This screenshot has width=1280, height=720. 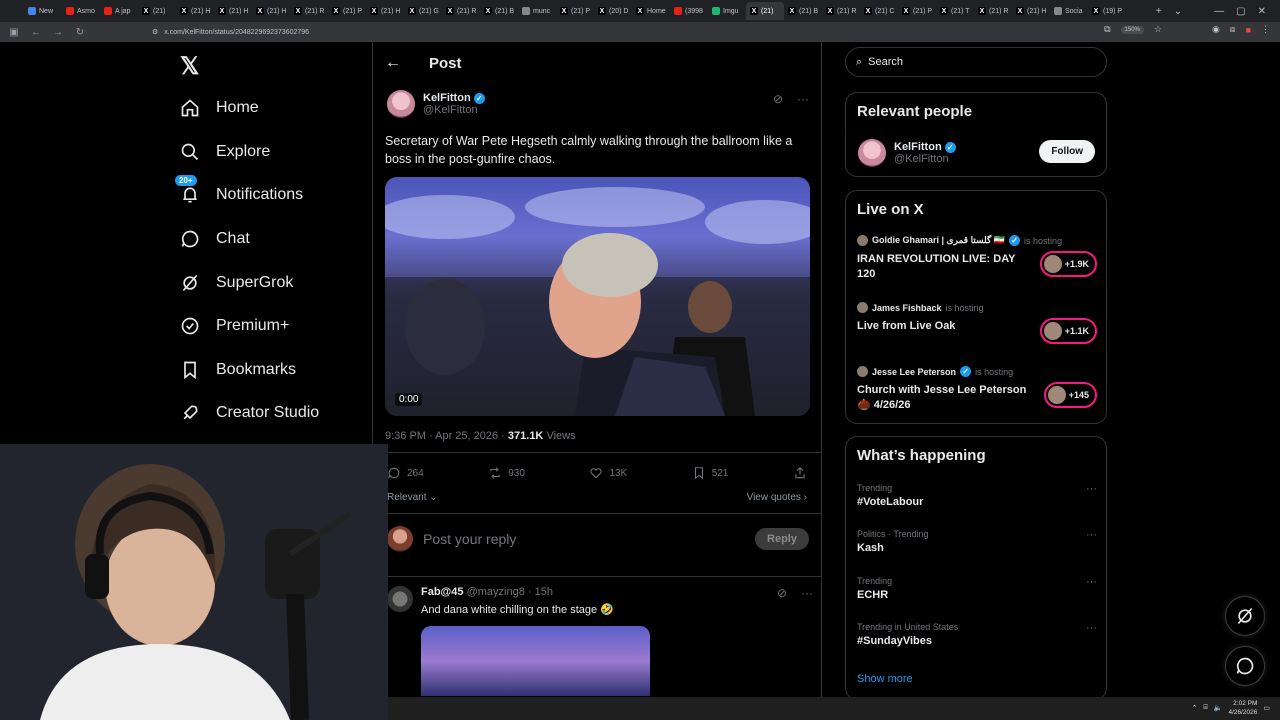 What do you see at coordinates (1240, 11) in the screenshot?
I see `maximize-icon: ▢` at bounding box center [1240, 11].